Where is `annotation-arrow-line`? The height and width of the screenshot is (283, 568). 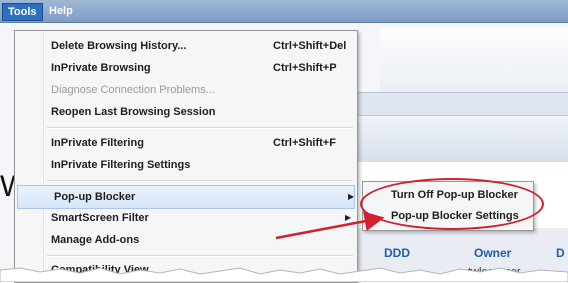 annotation-arrow-line is located at coordinates (330, 225).